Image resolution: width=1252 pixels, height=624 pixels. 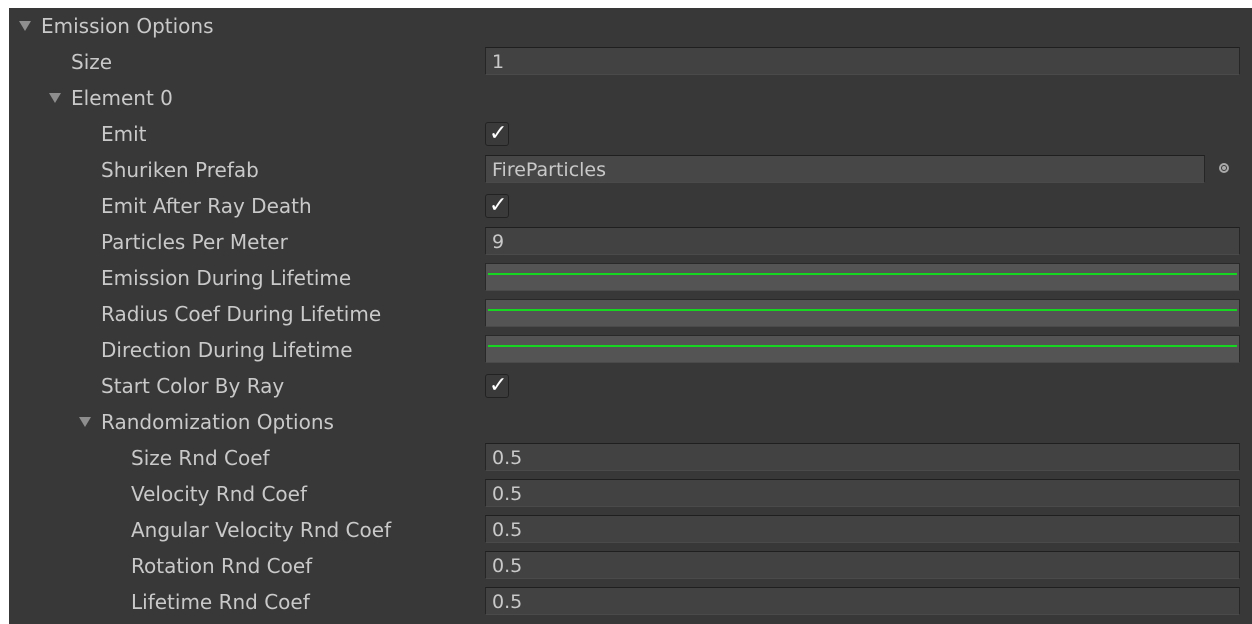 I want to click on particles-per-meter-input: 9, so click(x=862, y=241).